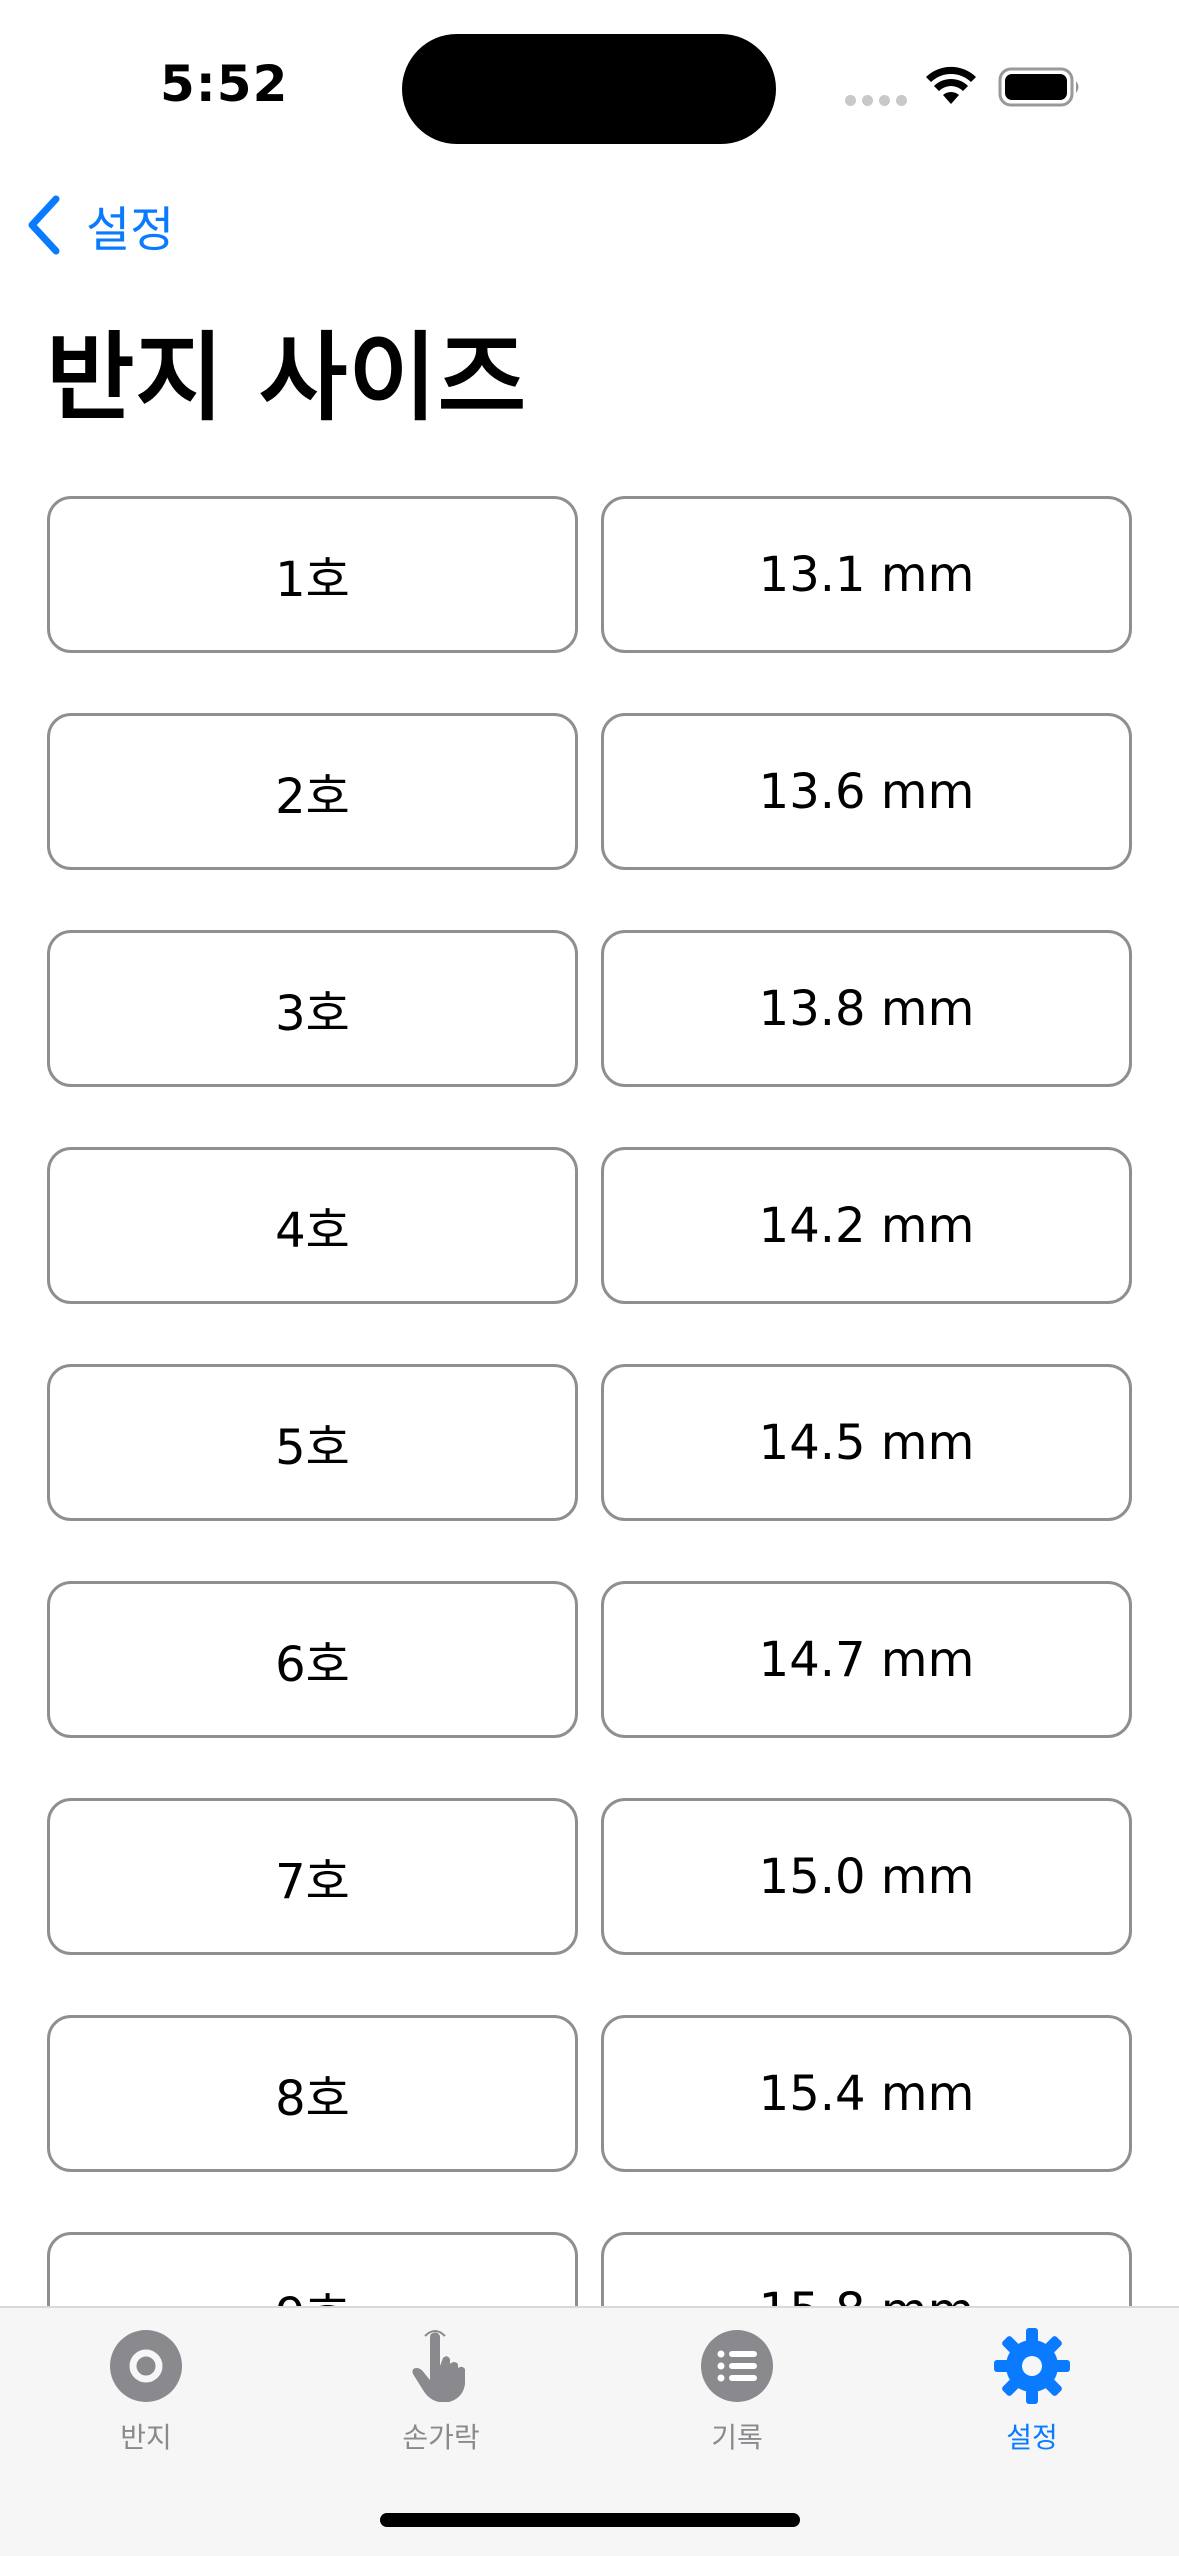 The height and width of the screenshot is (2556, 1179). I want to click on tab-label: 기록, so click(737, 2437).